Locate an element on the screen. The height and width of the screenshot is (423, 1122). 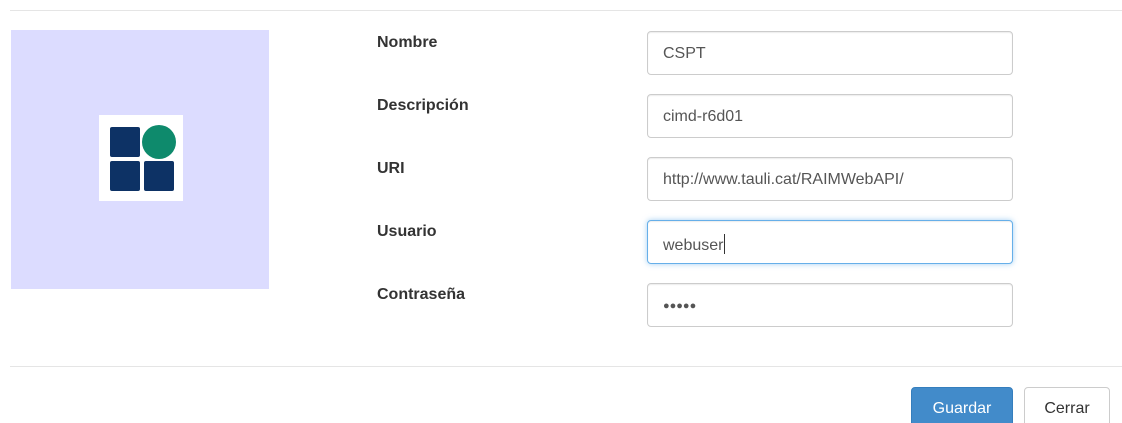
blocks-logo-icon is located at coordinates (141, 158).